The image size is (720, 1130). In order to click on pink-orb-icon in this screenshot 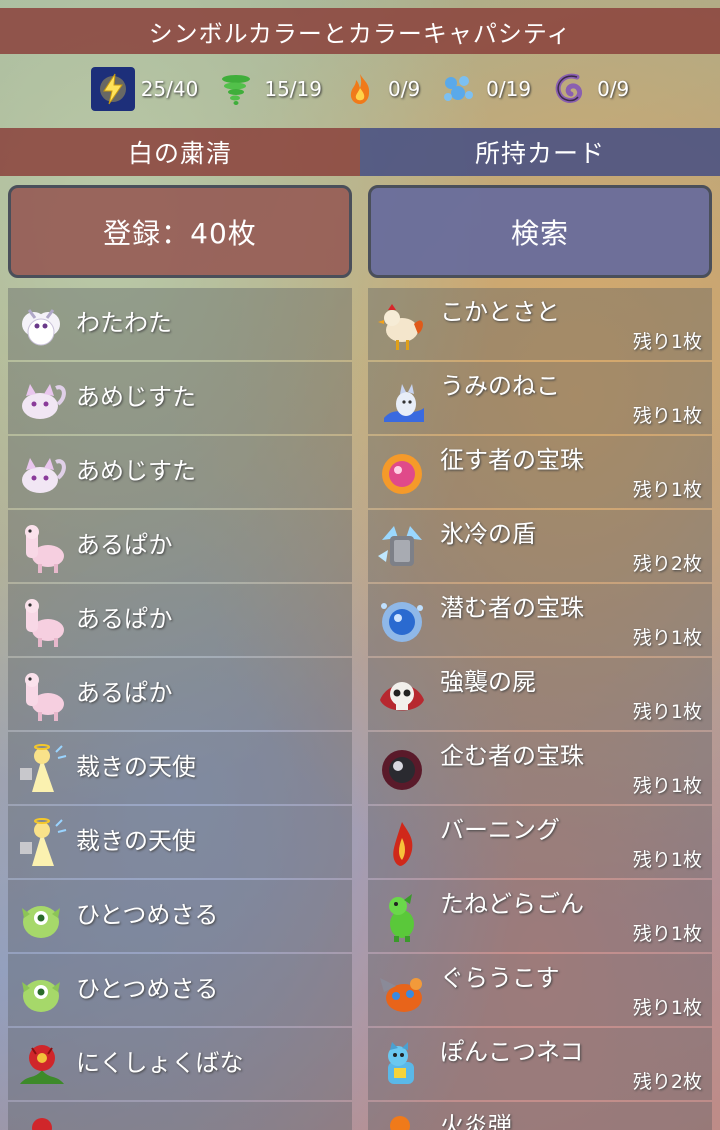, I will do `click(402, 474)`.